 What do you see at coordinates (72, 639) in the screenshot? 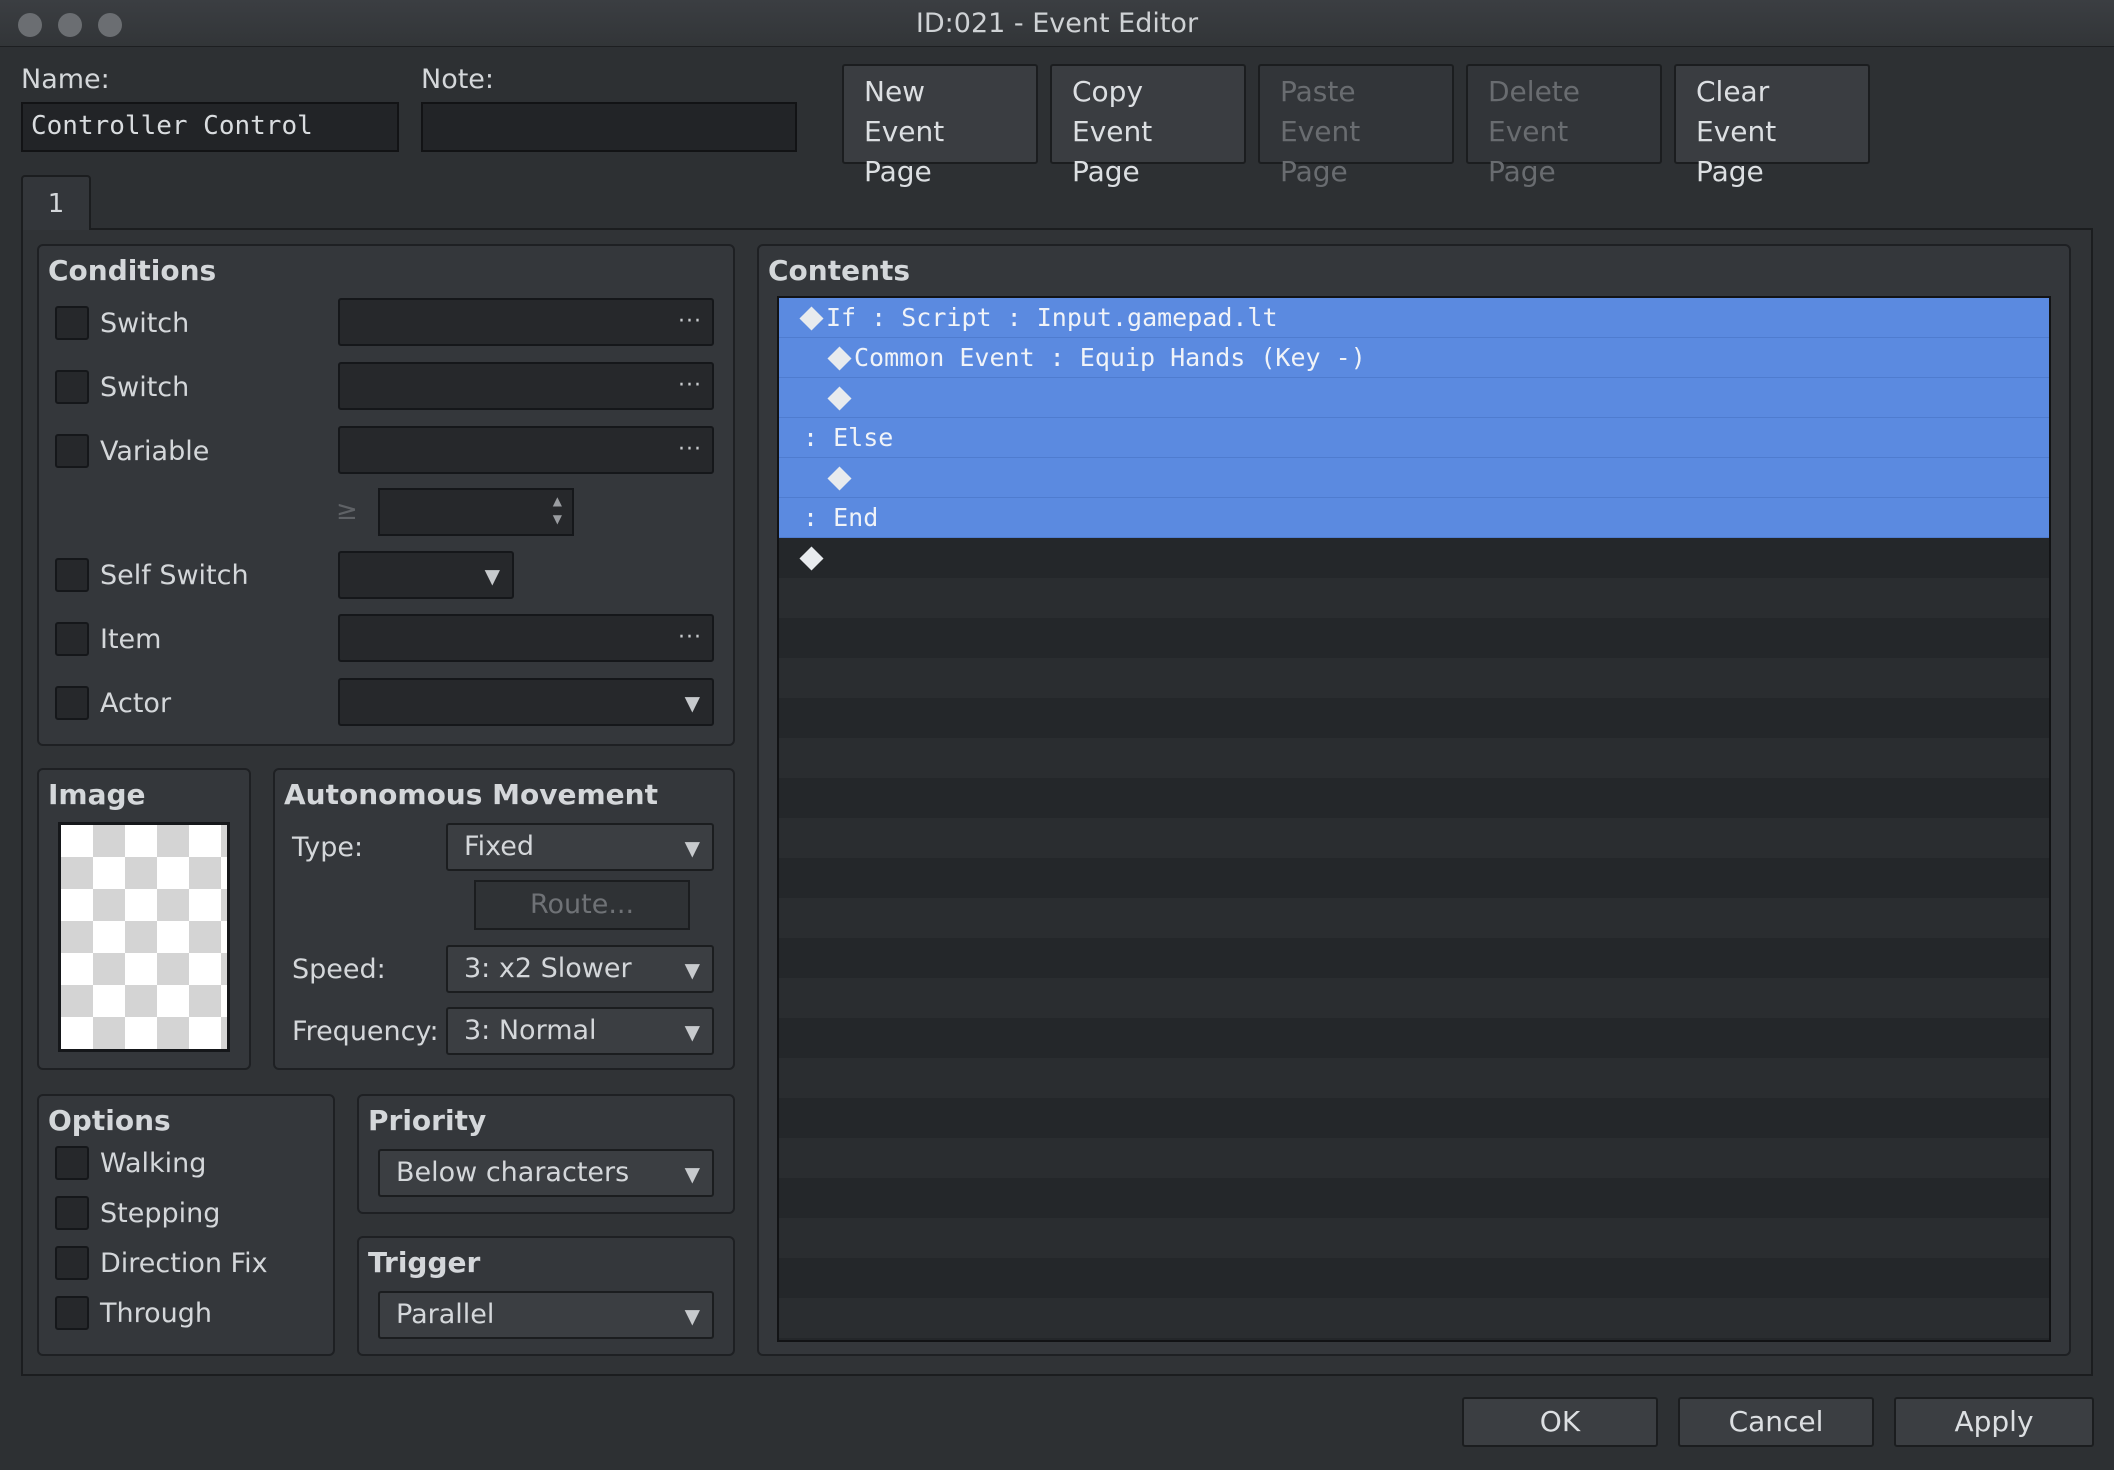
I see `item-checkbox` at bounding box center [72, 639].